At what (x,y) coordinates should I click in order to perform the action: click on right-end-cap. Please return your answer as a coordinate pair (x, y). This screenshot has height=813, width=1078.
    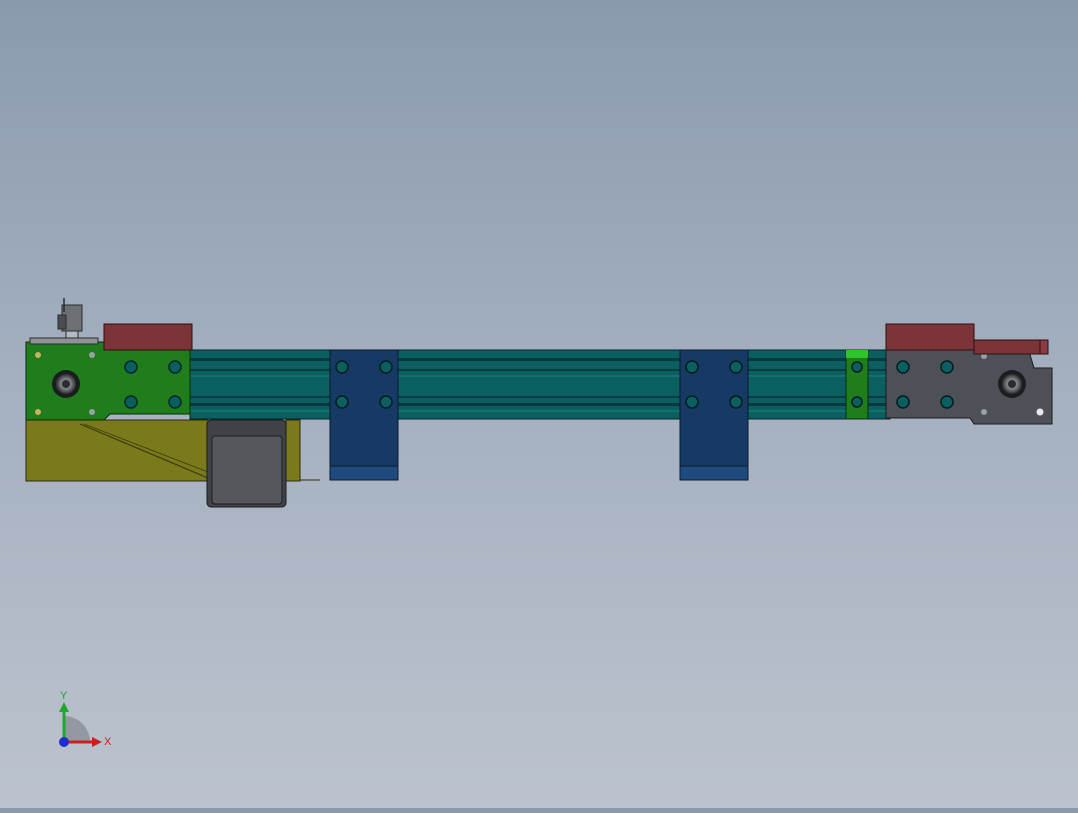
    Looking at the image, I should click on (1010, 347).